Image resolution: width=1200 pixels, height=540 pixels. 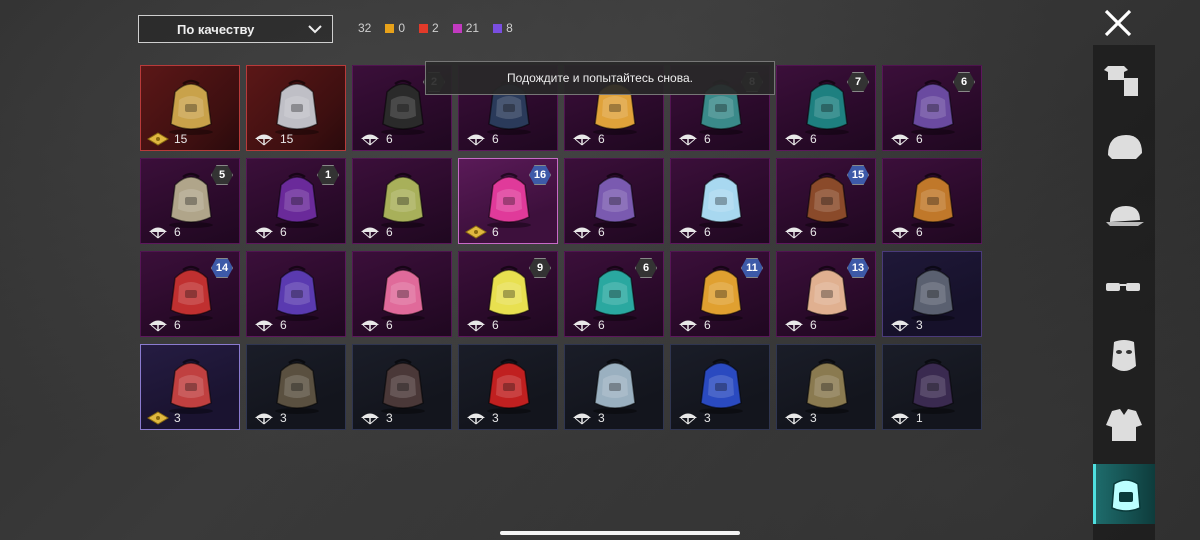 I want to click on count-red-value: 2, so click(x=435, y=28).